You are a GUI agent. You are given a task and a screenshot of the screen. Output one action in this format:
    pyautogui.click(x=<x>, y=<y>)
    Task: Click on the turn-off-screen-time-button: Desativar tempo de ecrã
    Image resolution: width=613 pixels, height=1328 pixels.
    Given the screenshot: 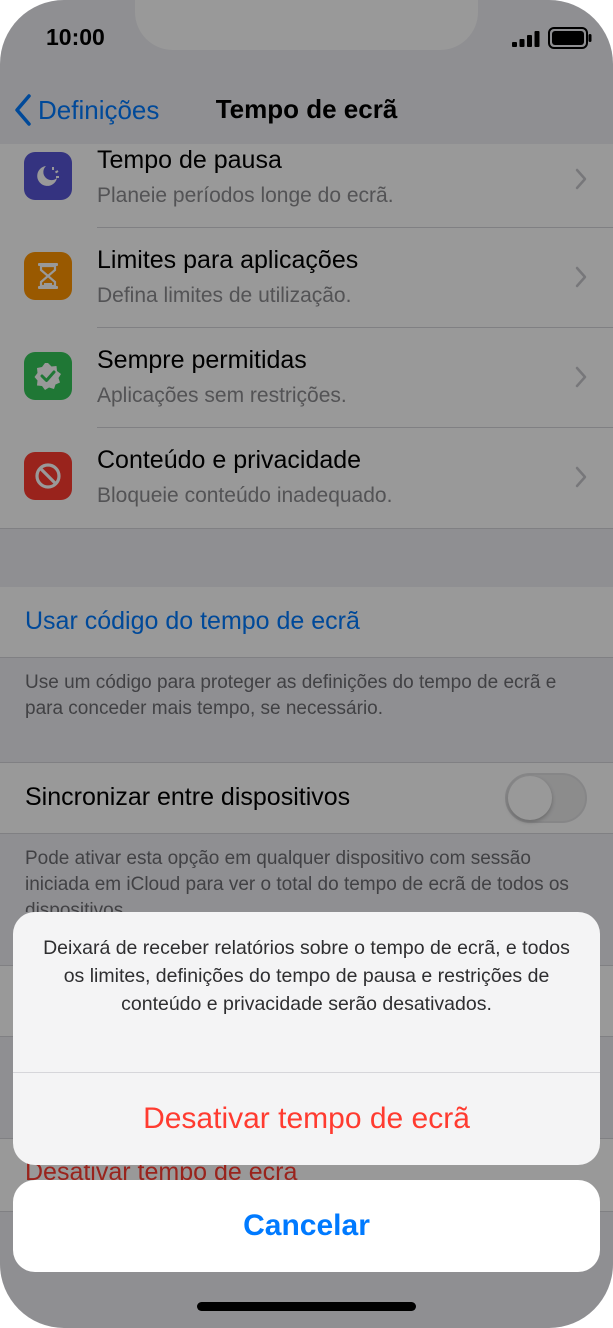 What is the action you would take?
    pyautogui.click(x=306, y=1119)
    